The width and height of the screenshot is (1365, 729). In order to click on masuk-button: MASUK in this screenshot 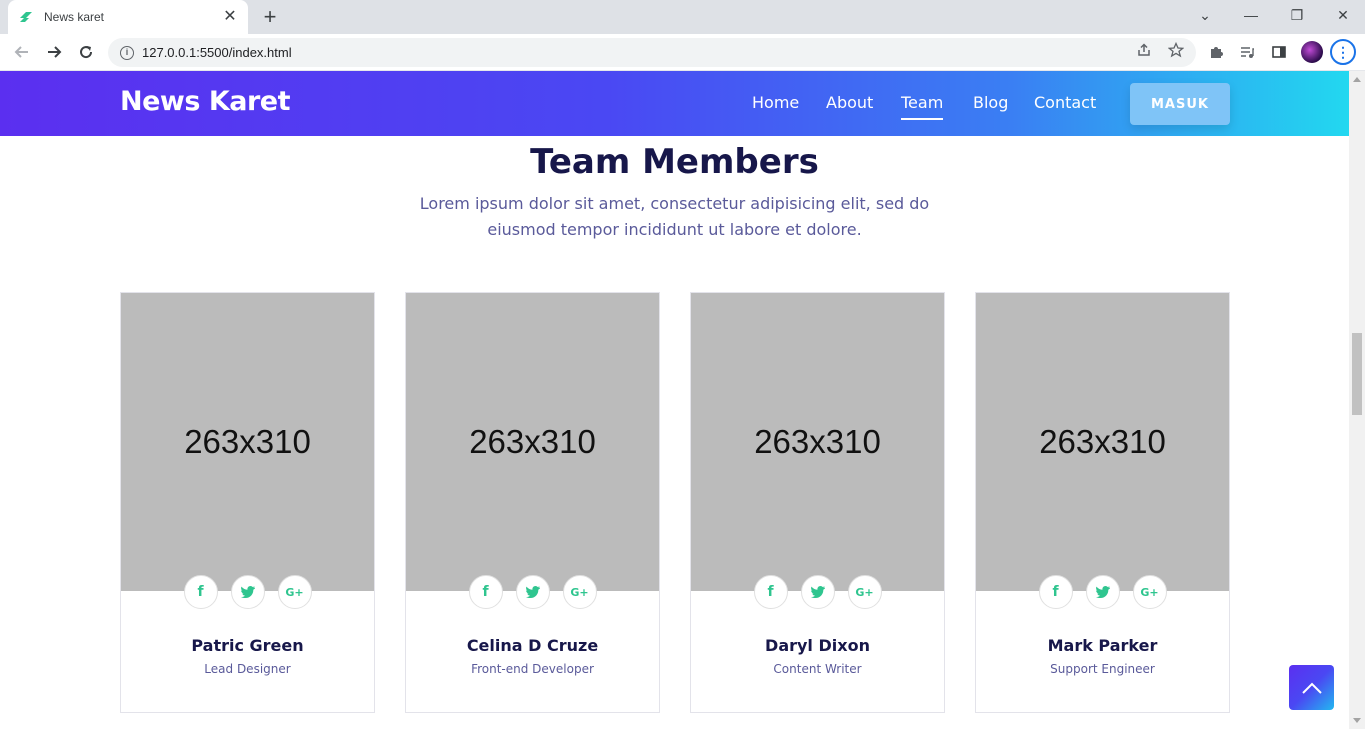, I will do `click(1180, 104)`.